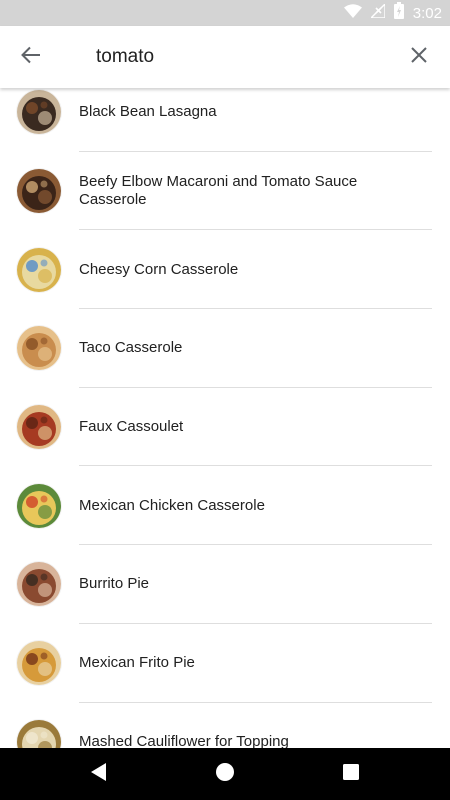  Describe the element at coordinates (225, 725) in the screenshot. I see `list-item: Mashed Cauliflower for Topping` at that location.